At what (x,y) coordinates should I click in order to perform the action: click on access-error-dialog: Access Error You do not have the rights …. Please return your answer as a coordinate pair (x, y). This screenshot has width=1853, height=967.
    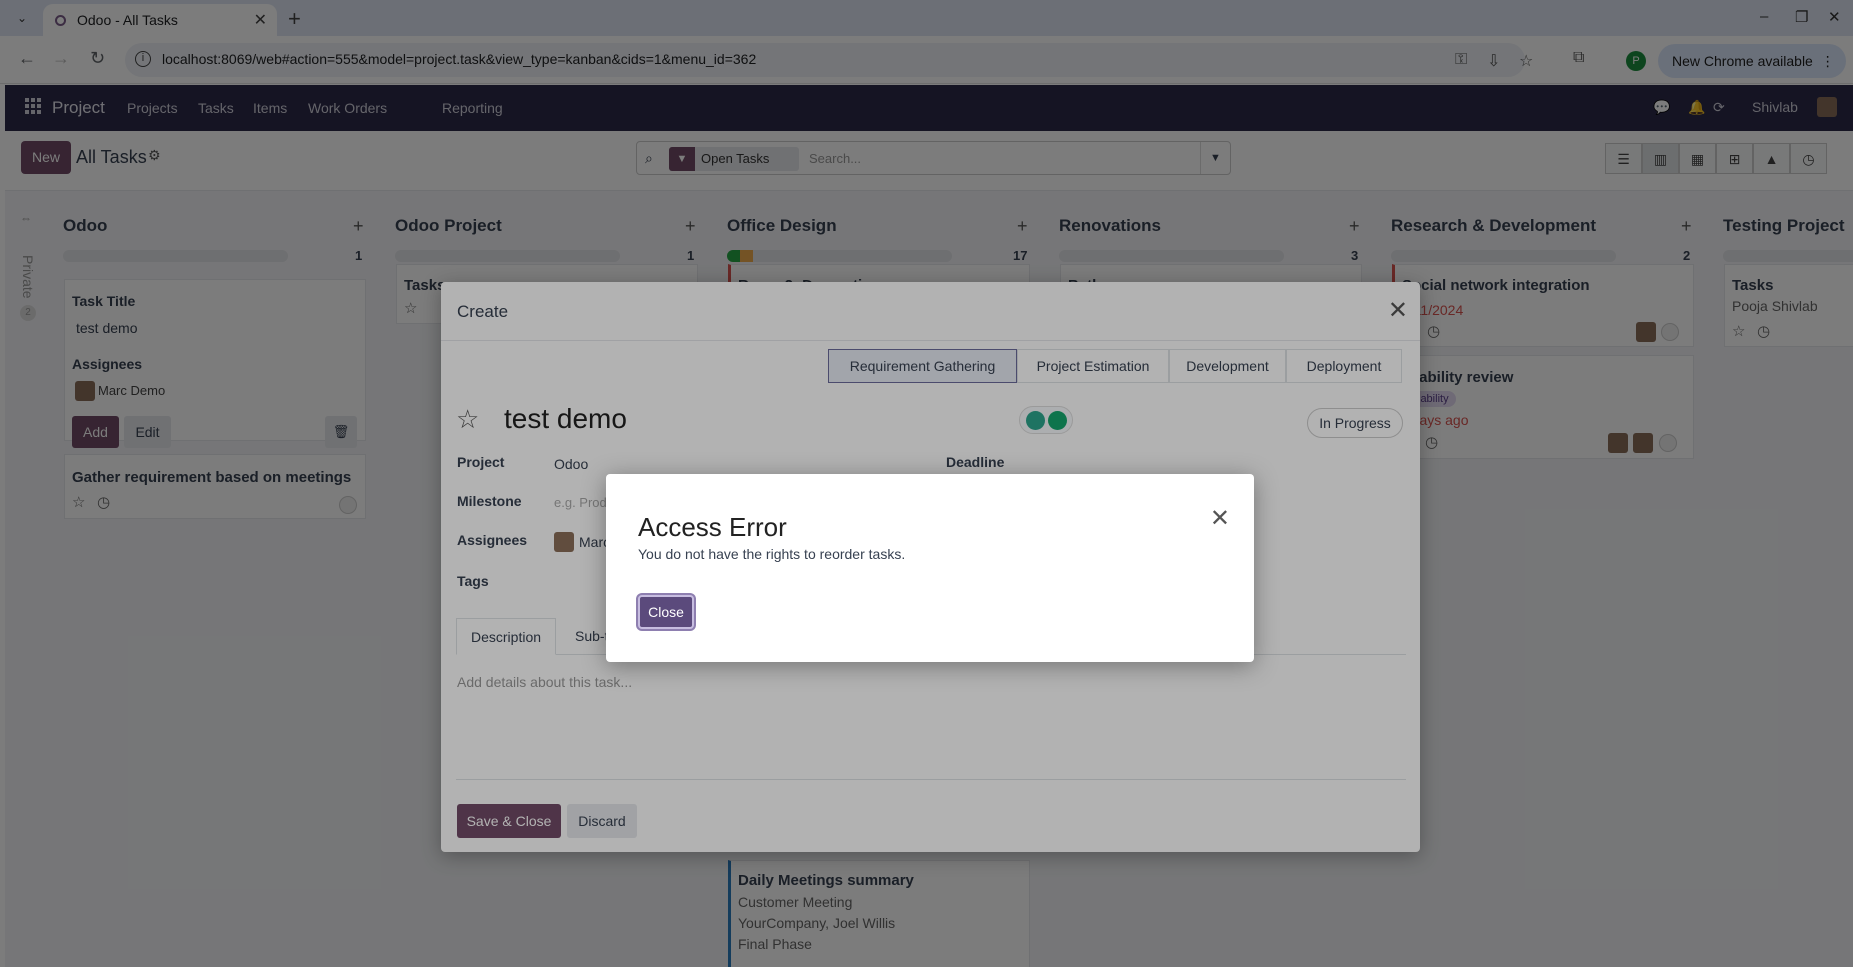
    Looking at the image, I should click on (930, 568).